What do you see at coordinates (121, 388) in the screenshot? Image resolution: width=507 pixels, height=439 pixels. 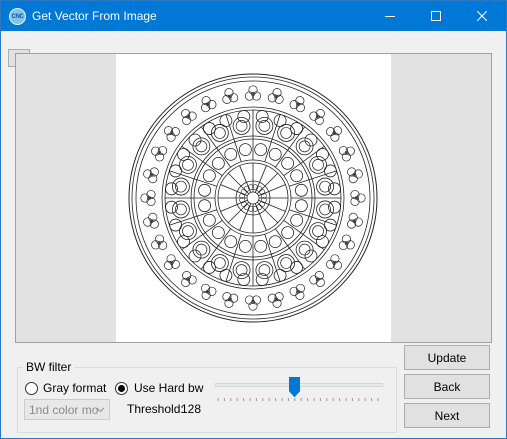 I see `use-hard-bw-radio` at bounding box center [121, 388].